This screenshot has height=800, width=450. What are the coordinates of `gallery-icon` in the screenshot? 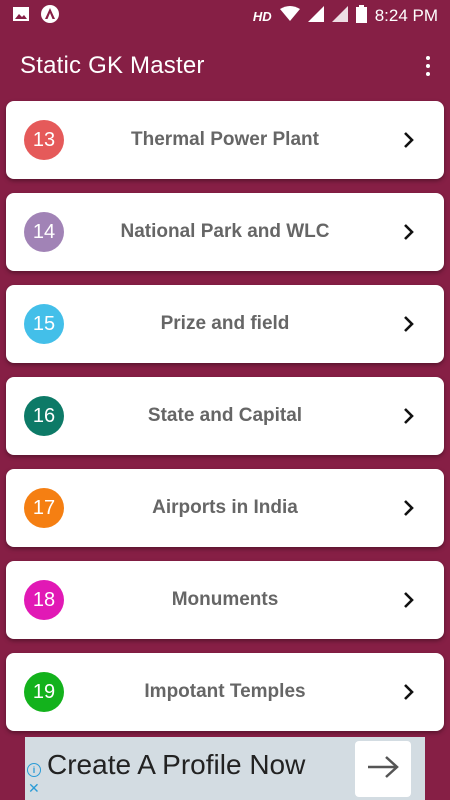 It's located at (21, 16).